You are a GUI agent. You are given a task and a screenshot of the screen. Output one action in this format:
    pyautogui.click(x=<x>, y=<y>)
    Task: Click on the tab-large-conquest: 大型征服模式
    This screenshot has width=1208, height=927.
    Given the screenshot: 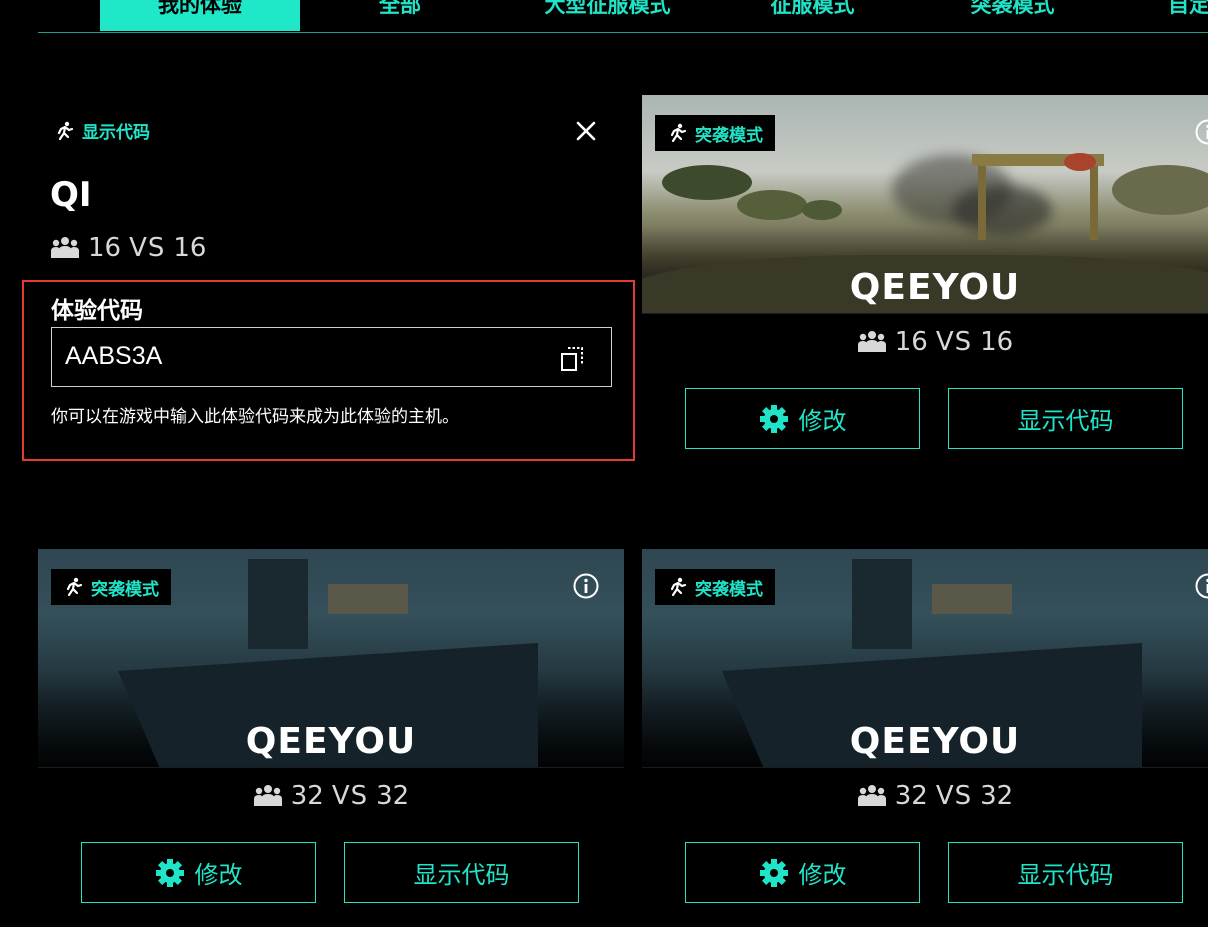 What is the action you would take?
    pyautogui.click(x=607, y=15)
    